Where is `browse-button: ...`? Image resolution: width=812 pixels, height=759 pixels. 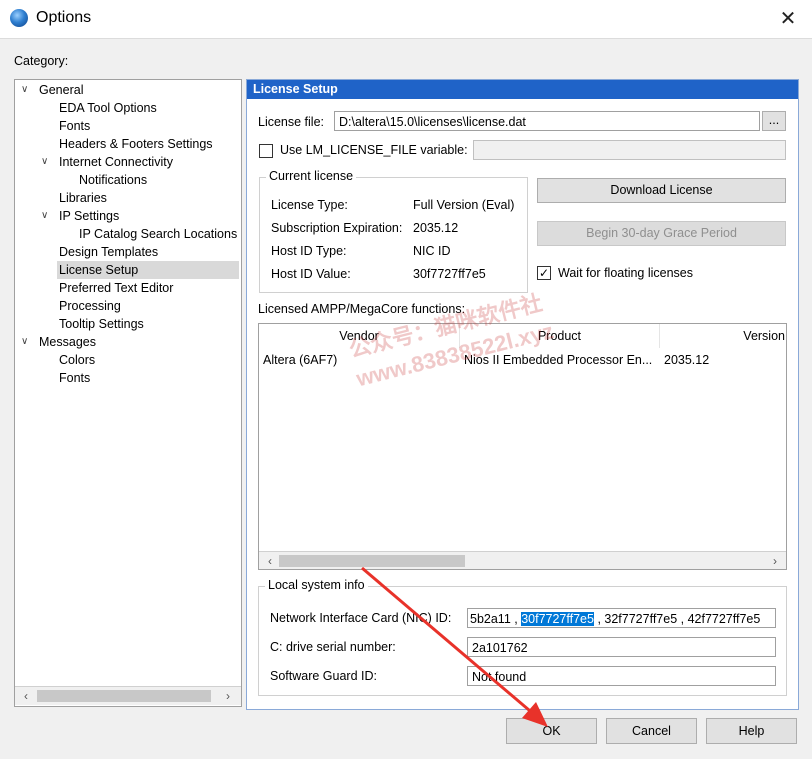 browse-button: ... is located at coordinates (774, 121).